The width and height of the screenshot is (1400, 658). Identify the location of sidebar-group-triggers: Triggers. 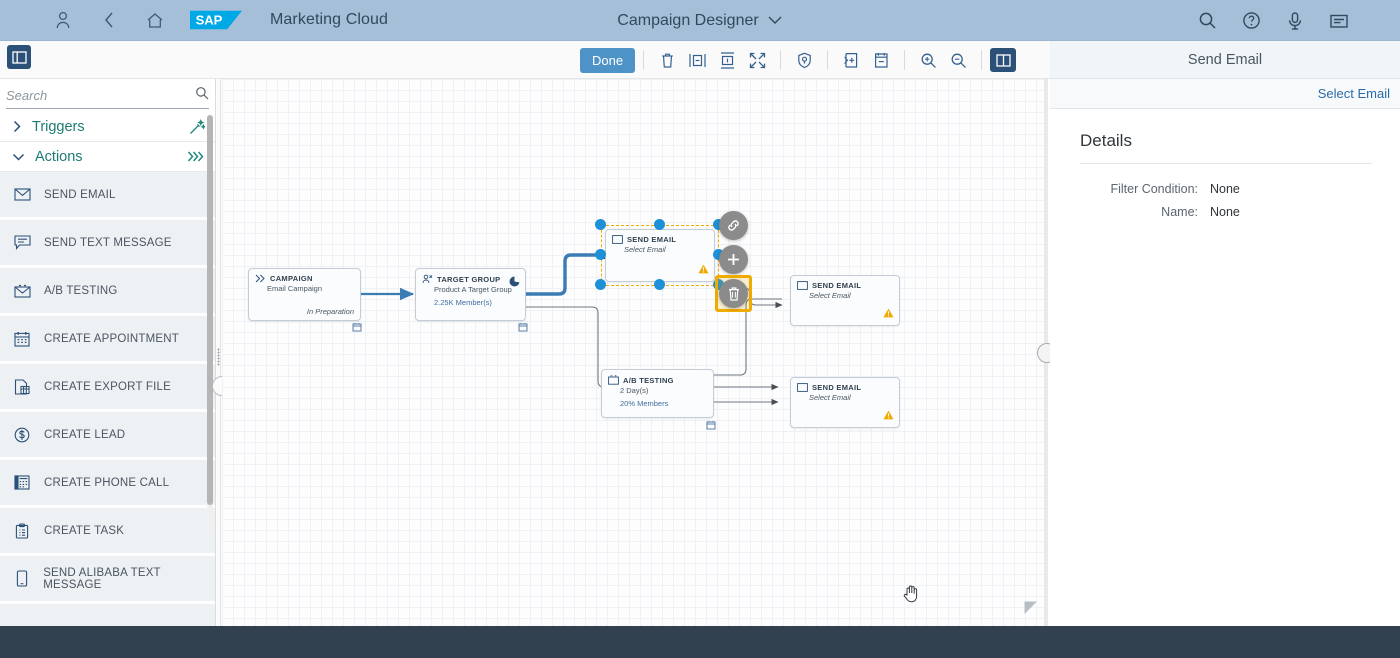
(107, 127).